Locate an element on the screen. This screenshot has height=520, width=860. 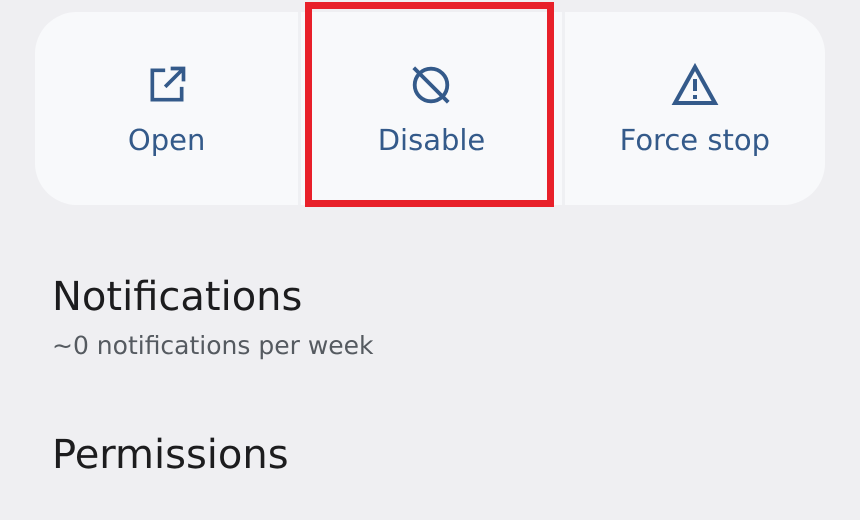
warning-icon is located at coordinates (694, 84).